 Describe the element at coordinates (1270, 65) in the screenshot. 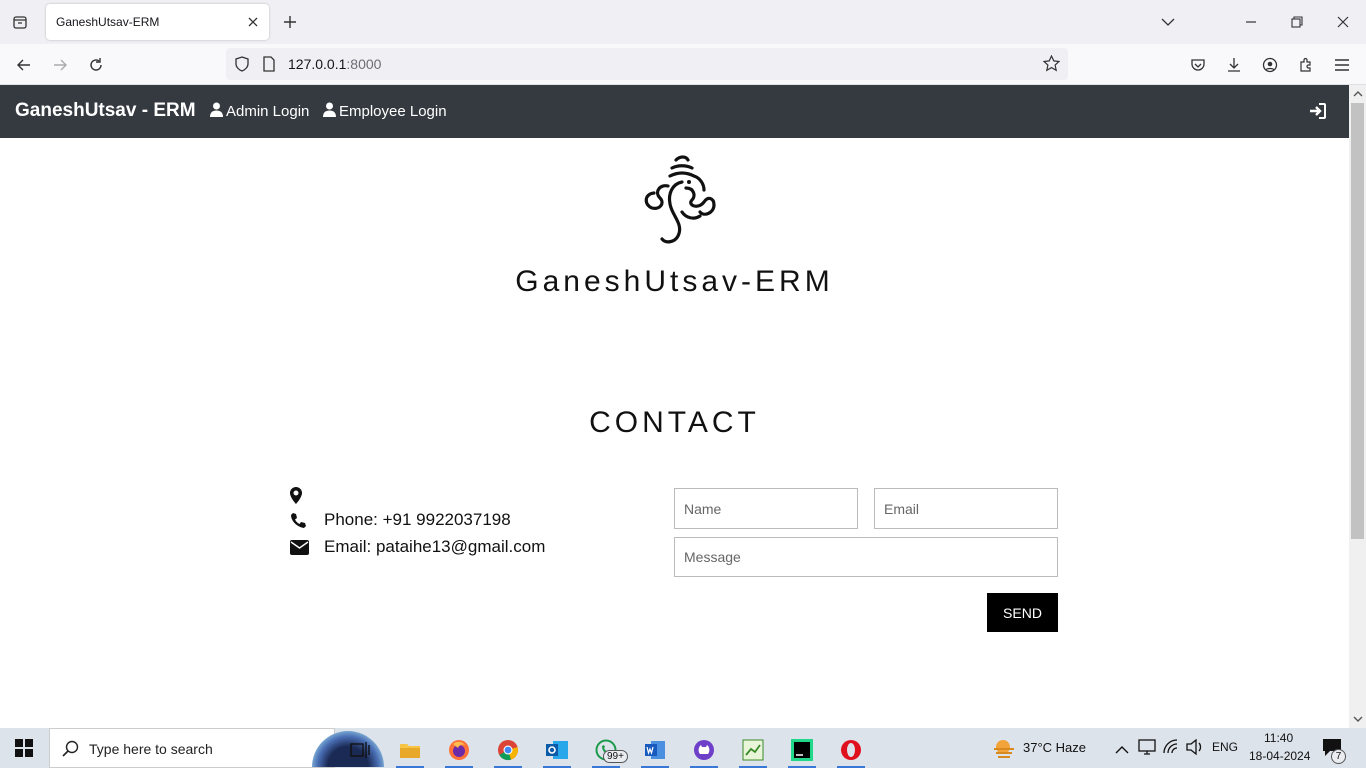

I see `account-icon` at that location.